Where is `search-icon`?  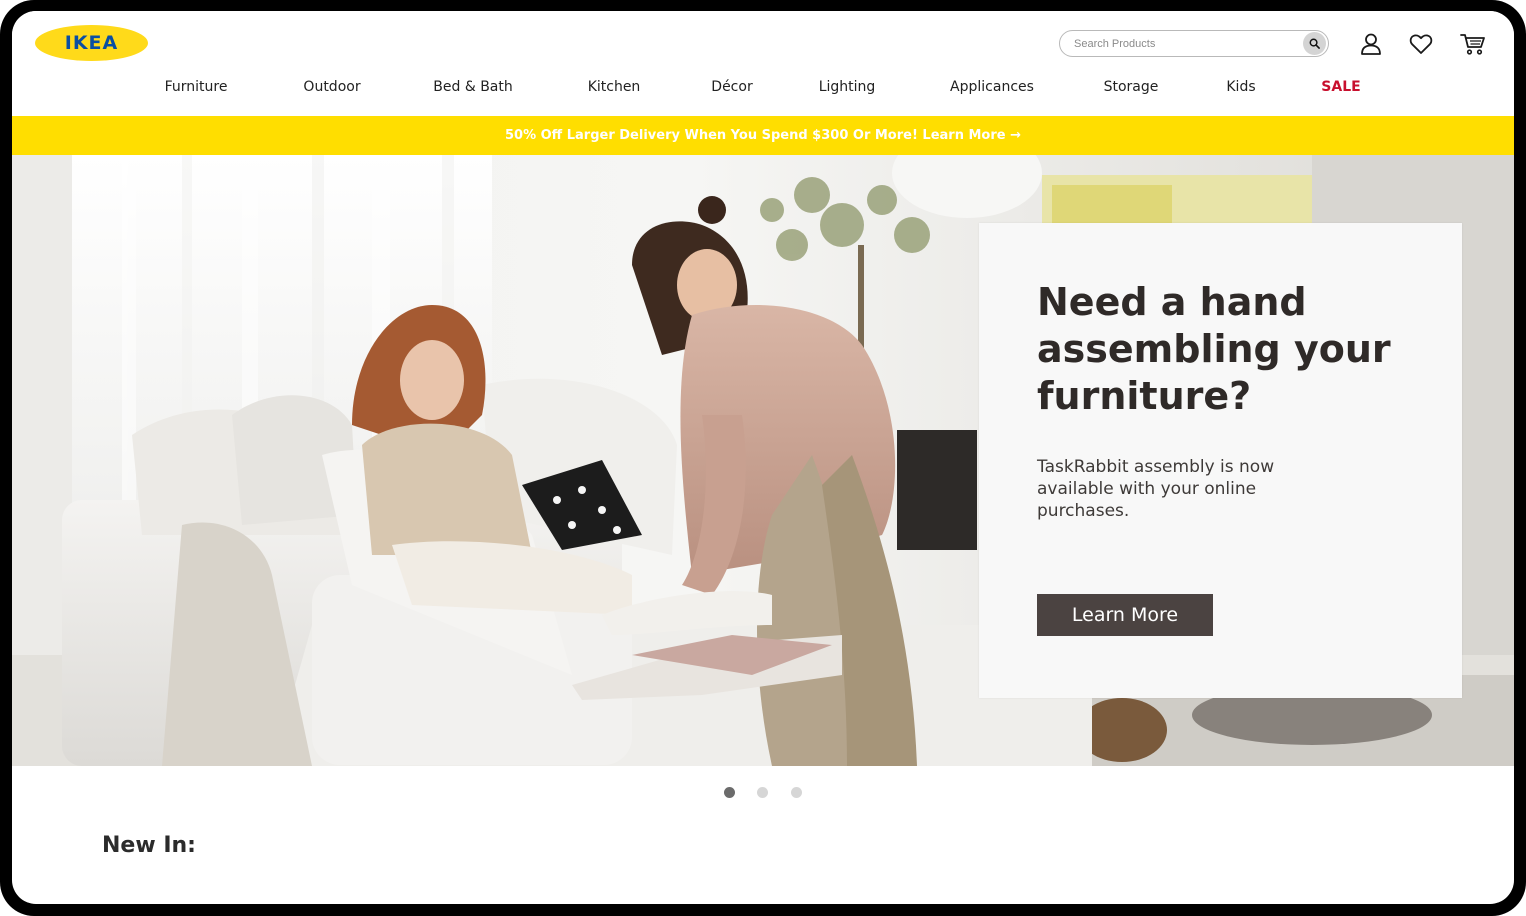 search-icon is located at coordinates (1314, 43).